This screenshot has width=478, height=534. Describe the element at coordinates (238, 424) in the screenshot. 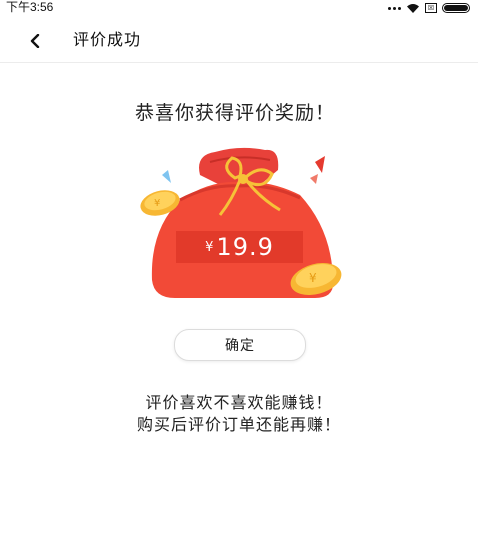

I see `promo-line-2: 购买后评价订单还能再赚！` at that location.